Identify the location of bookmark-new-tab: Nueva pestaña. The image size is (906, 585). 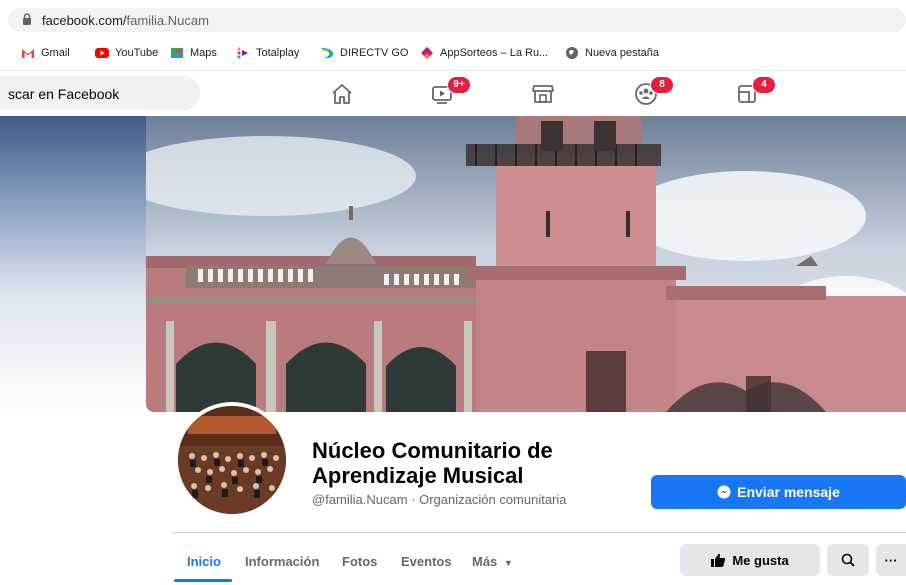
(612, 53).